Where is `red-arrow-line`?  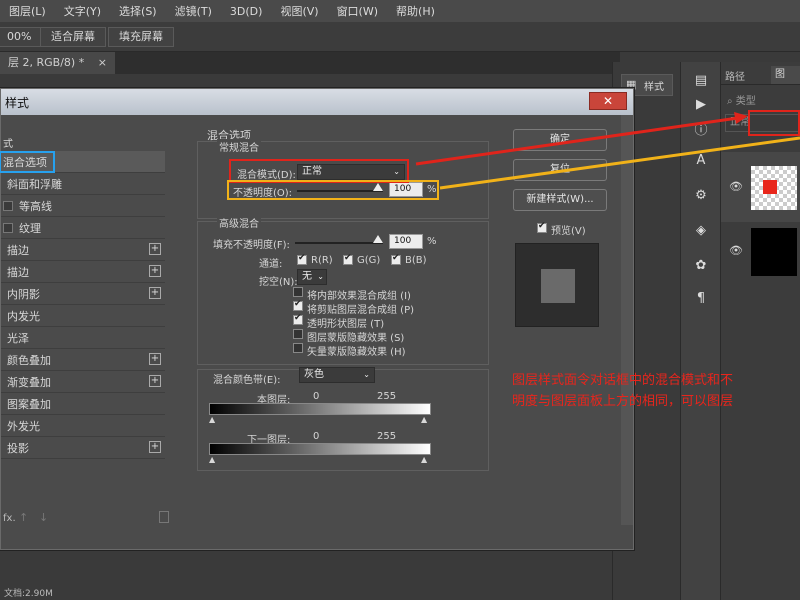
red-arrow-line is located at coordinates (577, 141).